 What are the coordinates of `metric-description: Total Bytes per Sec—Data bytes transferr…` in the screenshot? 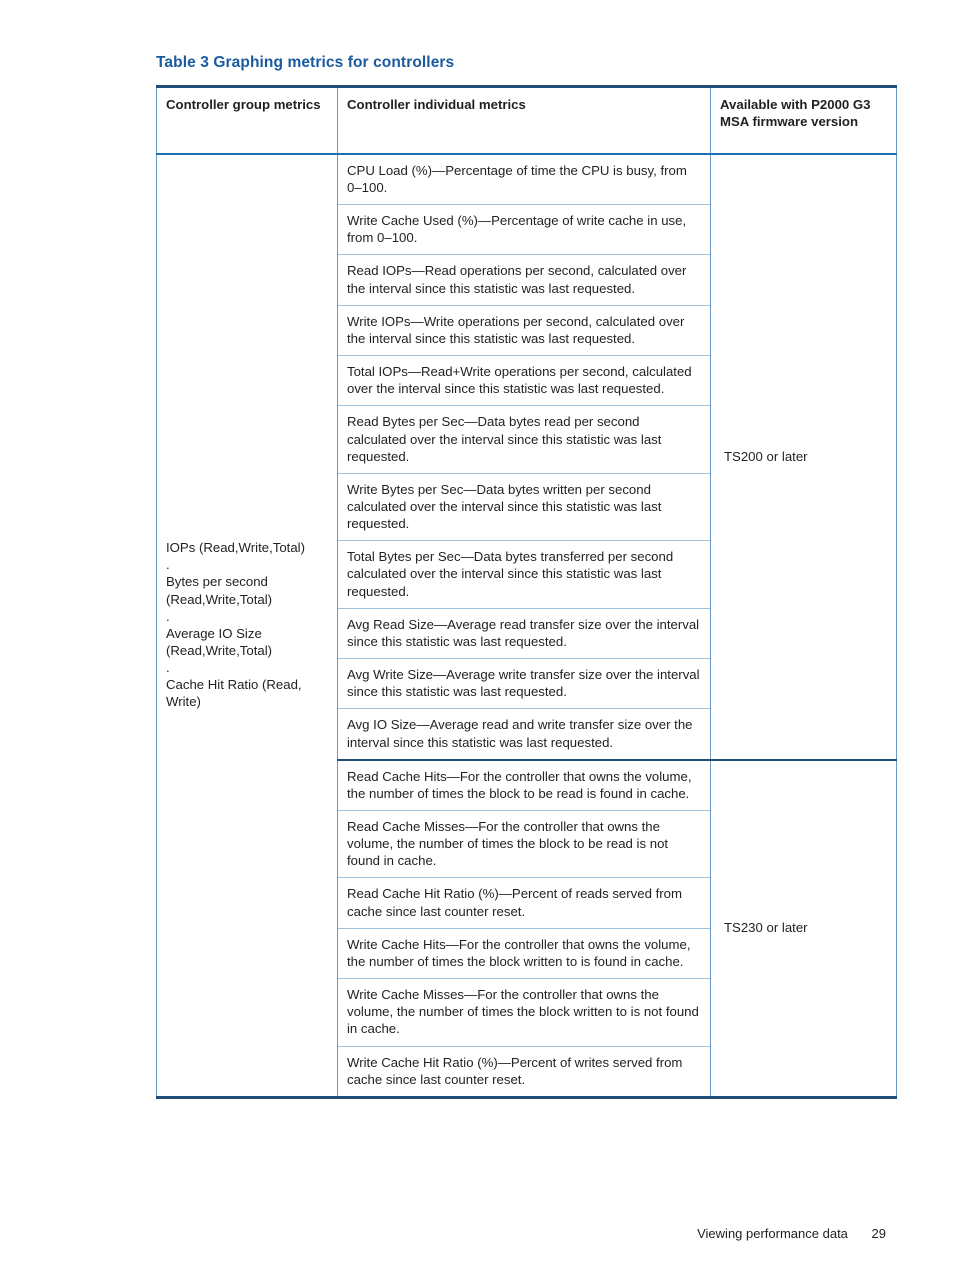 It's located at (524, 574).